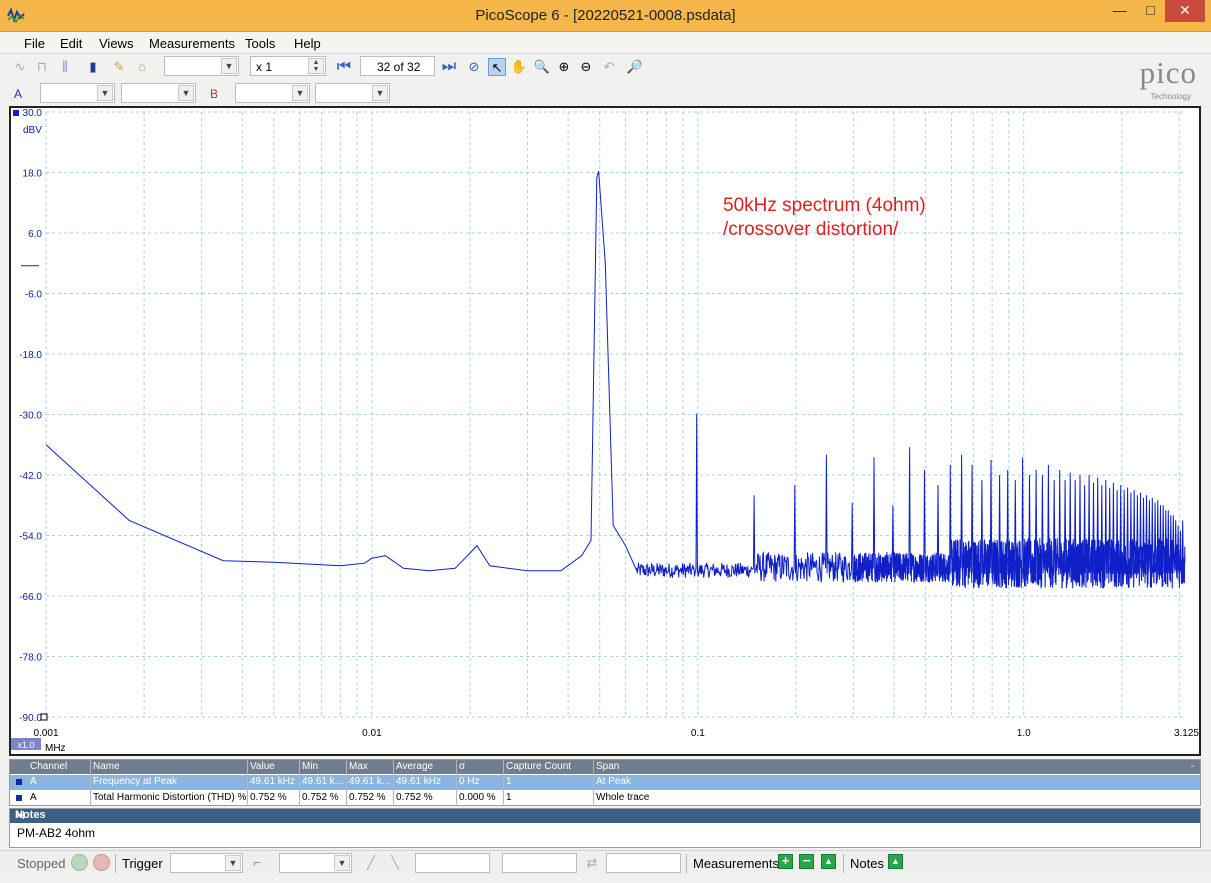  What do you see at coordinates (119, 67) in the screenshot?
I see `wand-icon: ✎` at bounding box center [119, 67].